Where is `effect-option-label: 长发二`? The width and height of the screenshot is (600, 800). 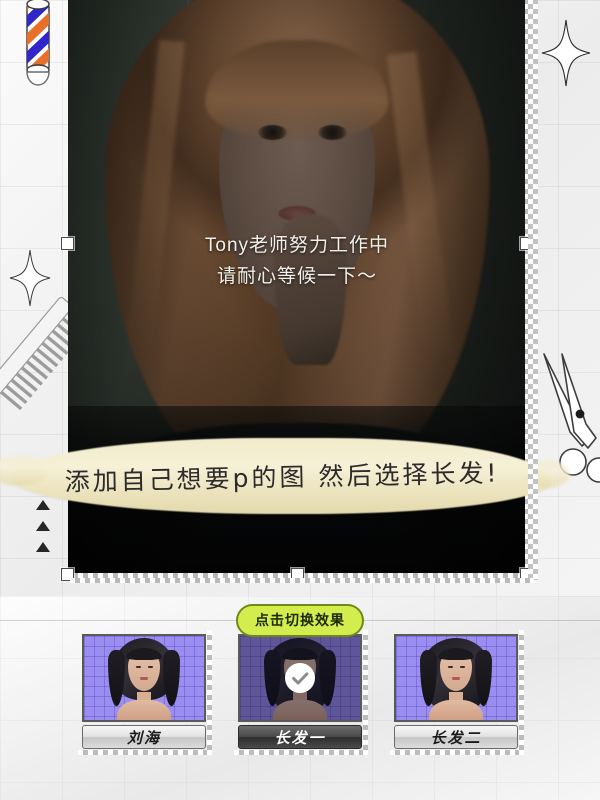
effect-option-label: 长发二 is located at coordinates (456, 737).